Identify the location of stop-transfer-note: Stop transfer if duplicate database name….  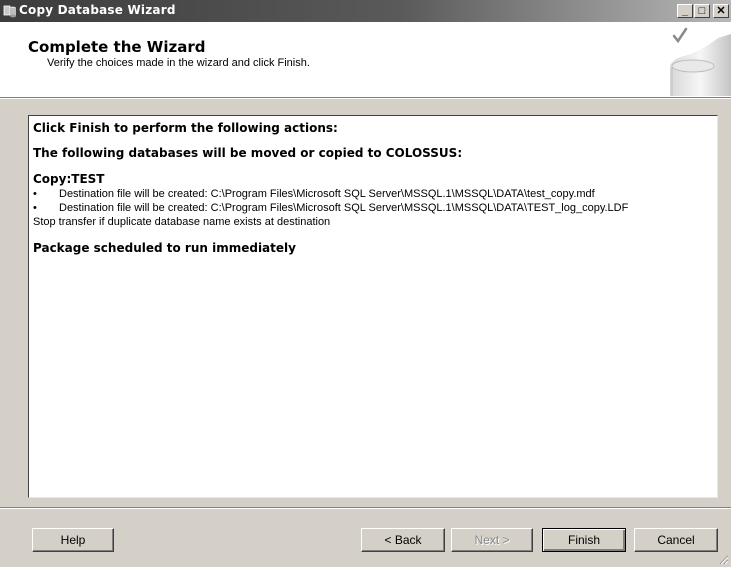
(182, 222).